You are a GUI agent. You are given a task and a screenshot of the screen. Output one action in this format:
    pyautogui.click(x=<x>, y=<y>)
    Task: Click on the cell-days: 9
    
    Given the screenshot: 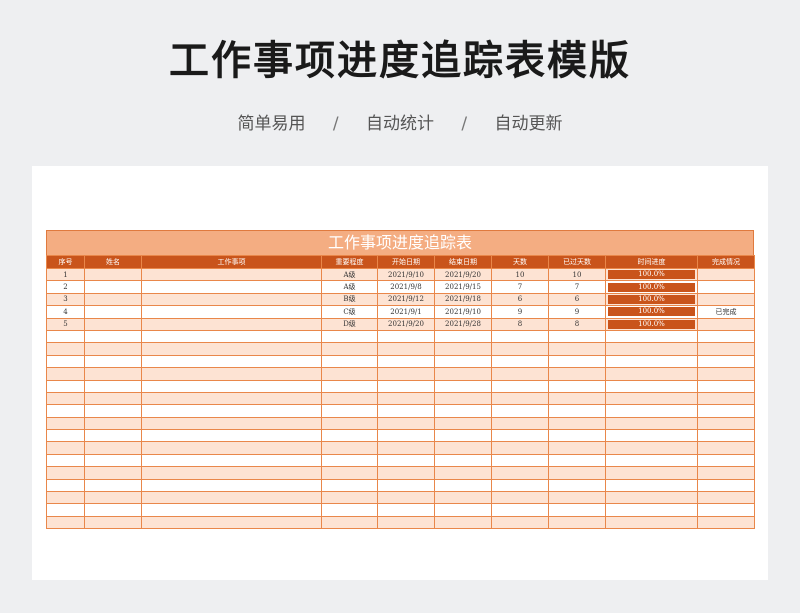 What is the action you would take?
    pyautogui.click(x=520, y=312)
    